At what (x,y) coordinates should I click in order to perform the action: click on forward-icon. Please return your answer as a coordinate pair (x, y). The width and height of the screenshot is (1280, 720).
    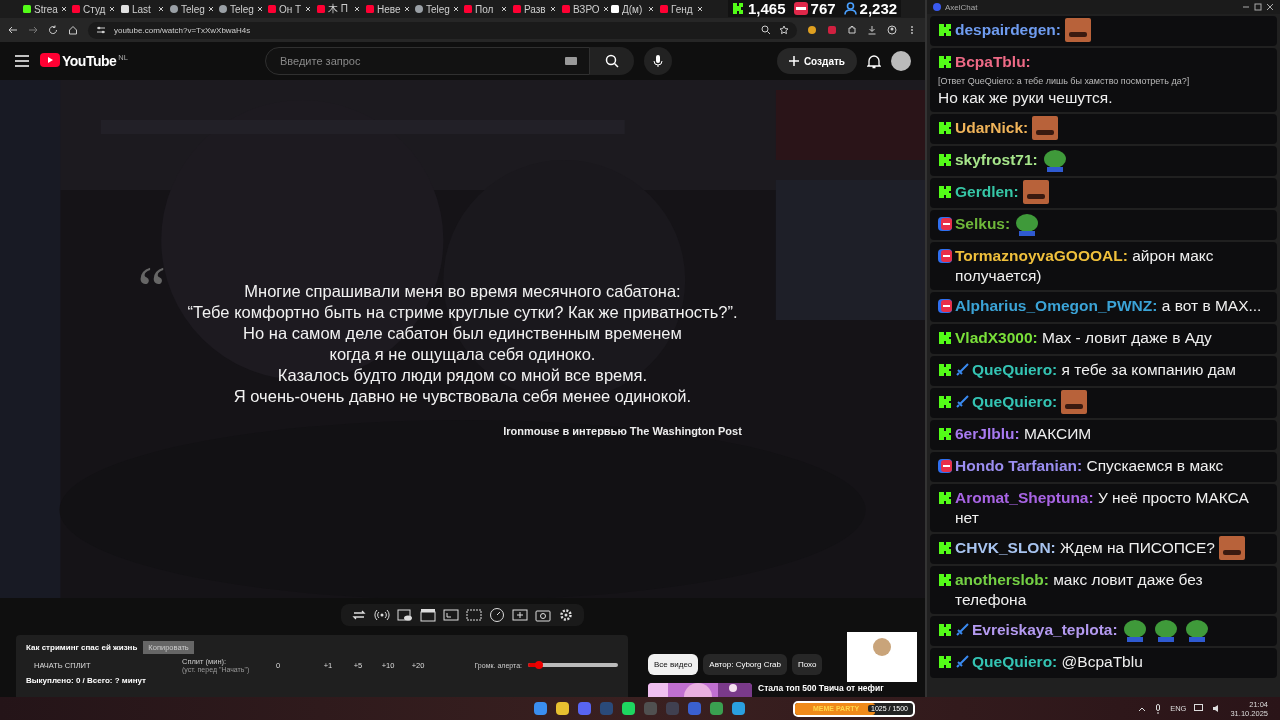
    Looking at the image, I should click on (33, 30).